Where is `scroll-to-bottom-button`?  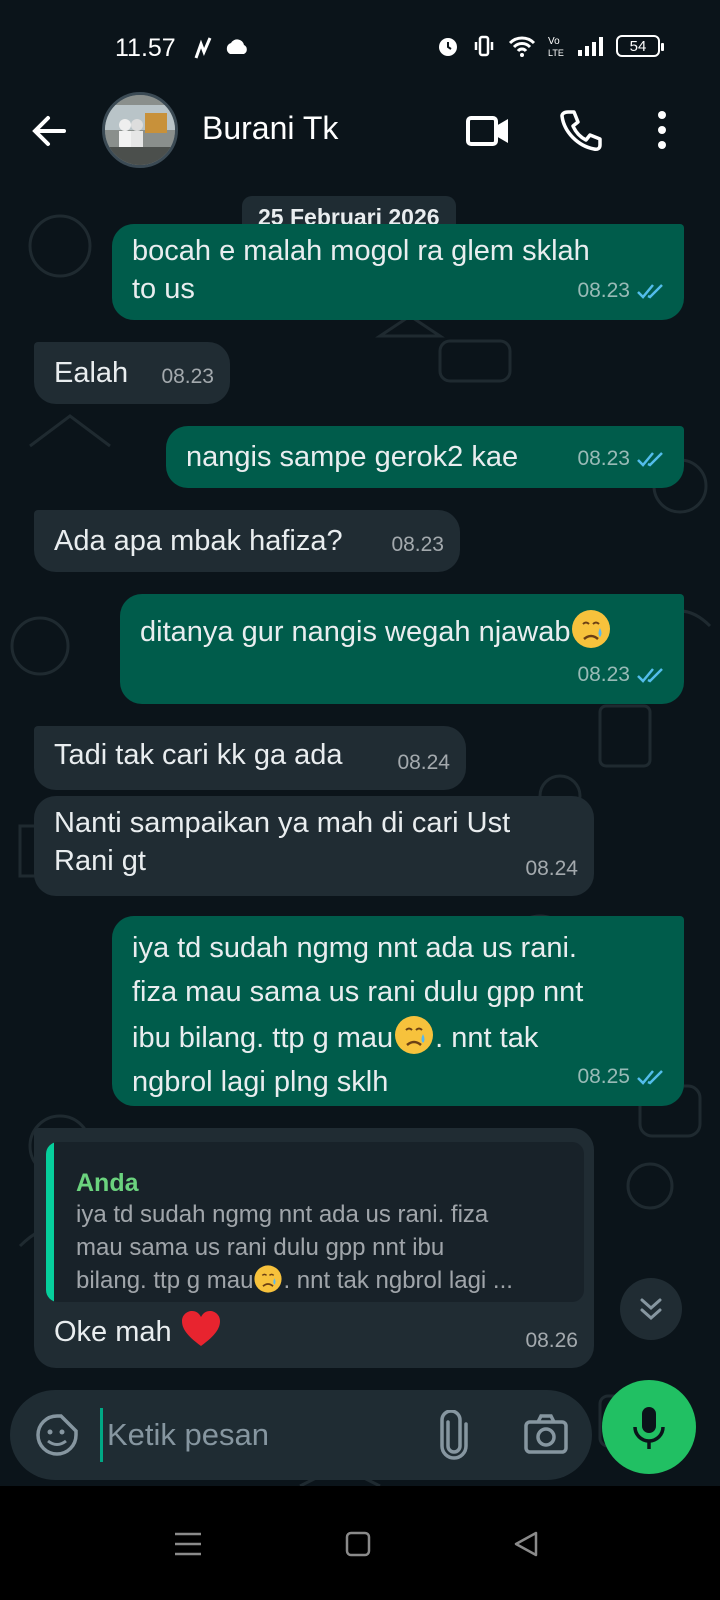 scroll-to-bottom-button is located at coordinates (651, 1309).